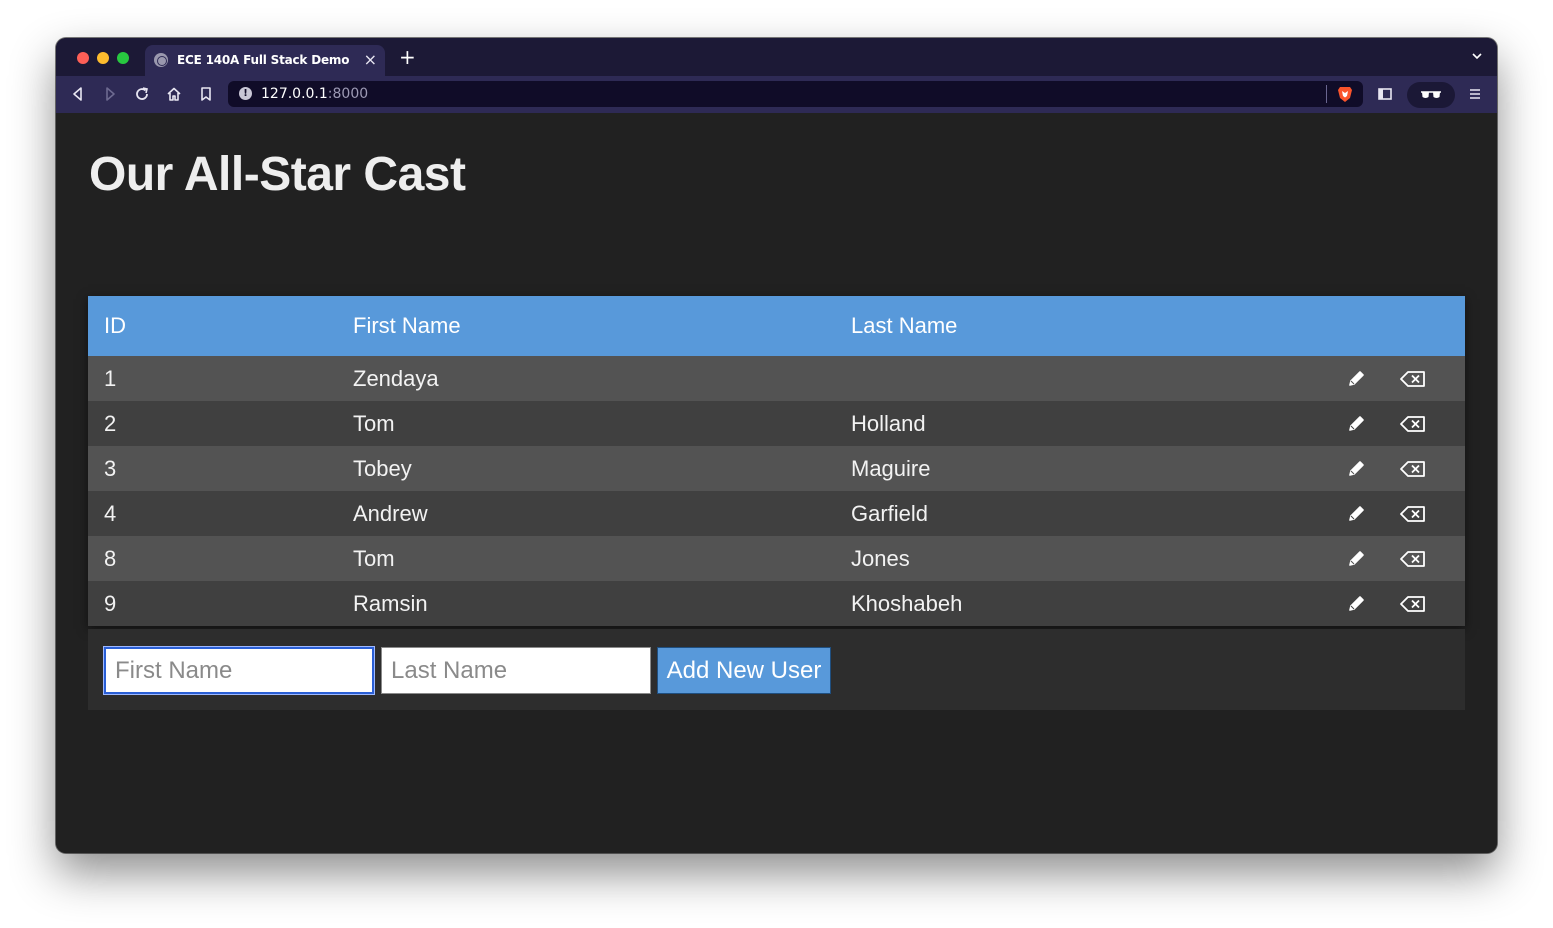  Describe the element at coordinates (776, 558) in the screenshot. I see `table-row: 8 Tom Jones` at that location.